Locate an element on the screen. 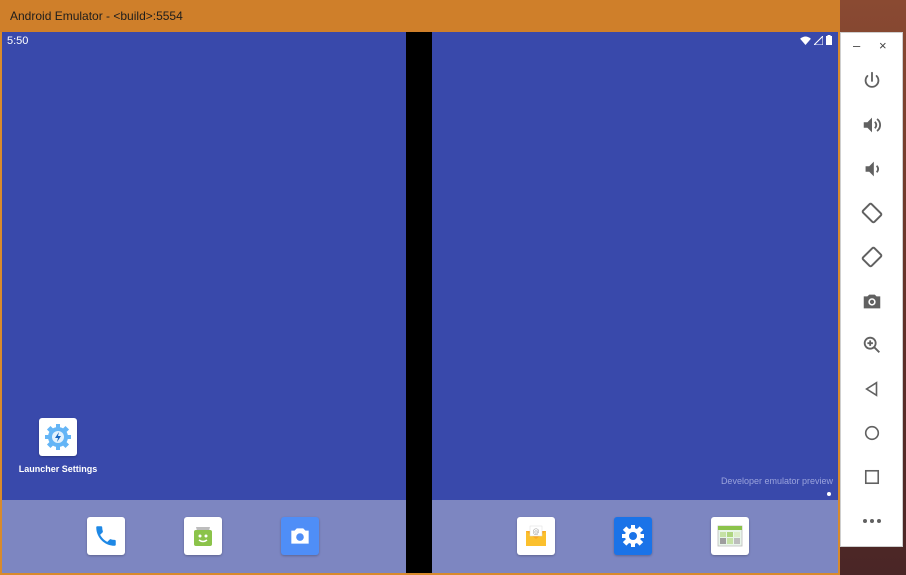 This screenshot has width=906, height=575. home-icon is located at coordinates (872, 433).